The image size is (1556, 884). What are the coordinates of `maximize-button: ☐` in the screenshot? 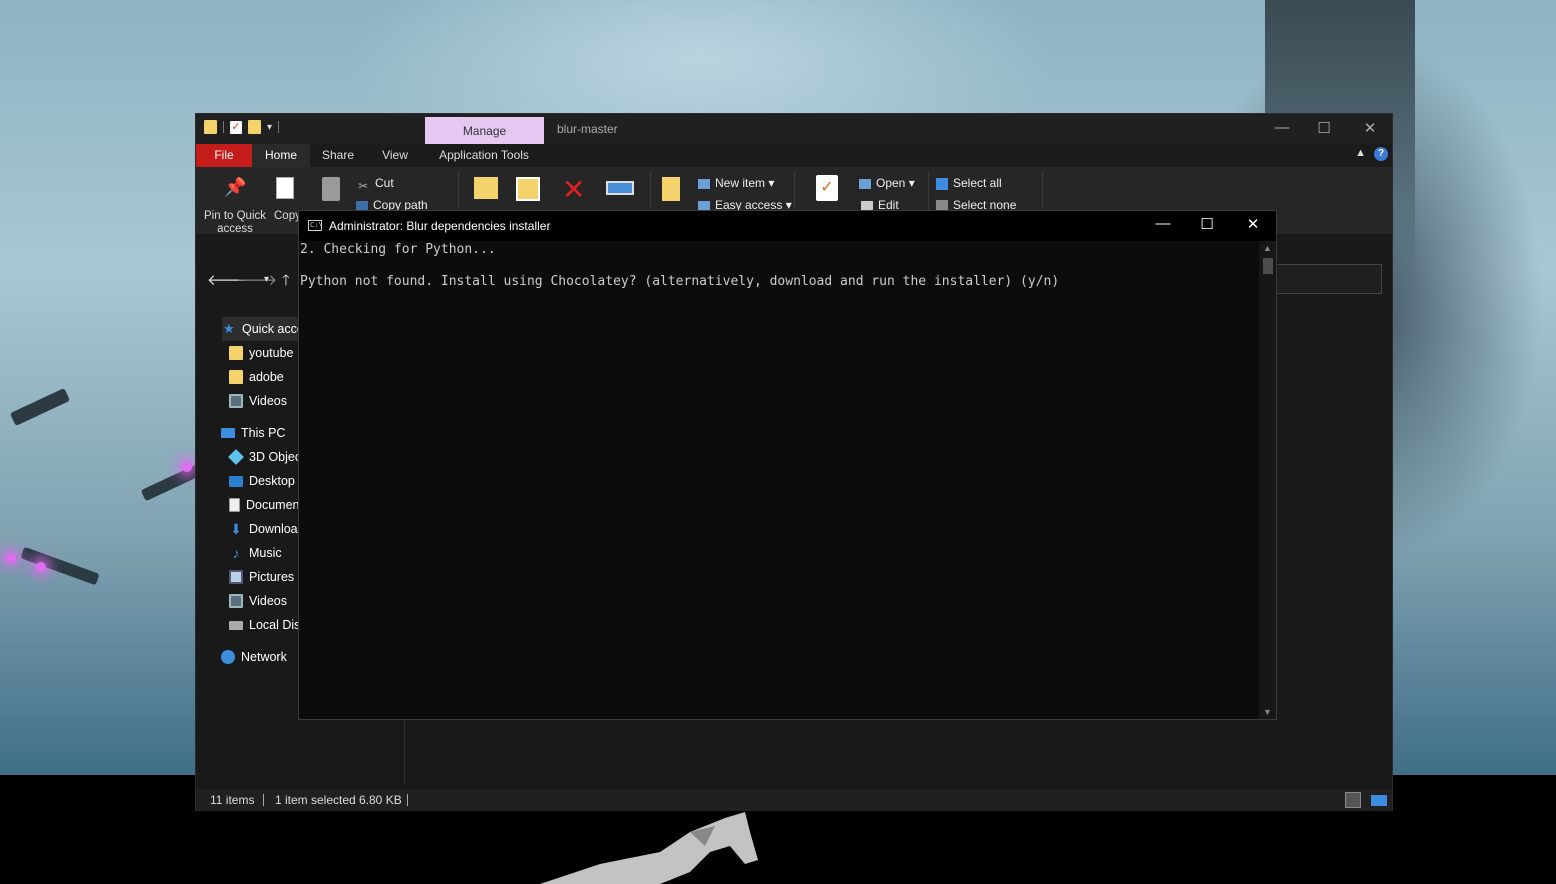 It's located at (1324, 128).